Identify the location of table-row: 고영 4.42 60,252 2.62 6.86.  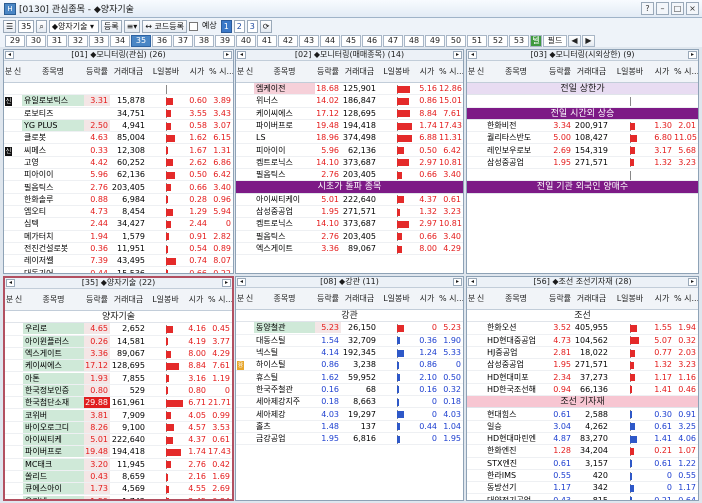
(118, 163).